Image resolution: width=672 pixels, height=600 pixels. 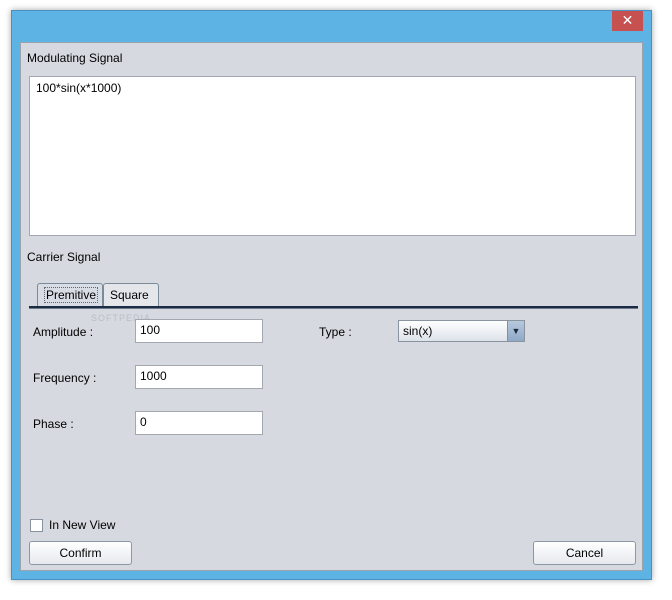 What do you see at coordinates (418, 331) in the screenshot?
I see `type-select-value: sin(x)` at bounding box center [418, 331].